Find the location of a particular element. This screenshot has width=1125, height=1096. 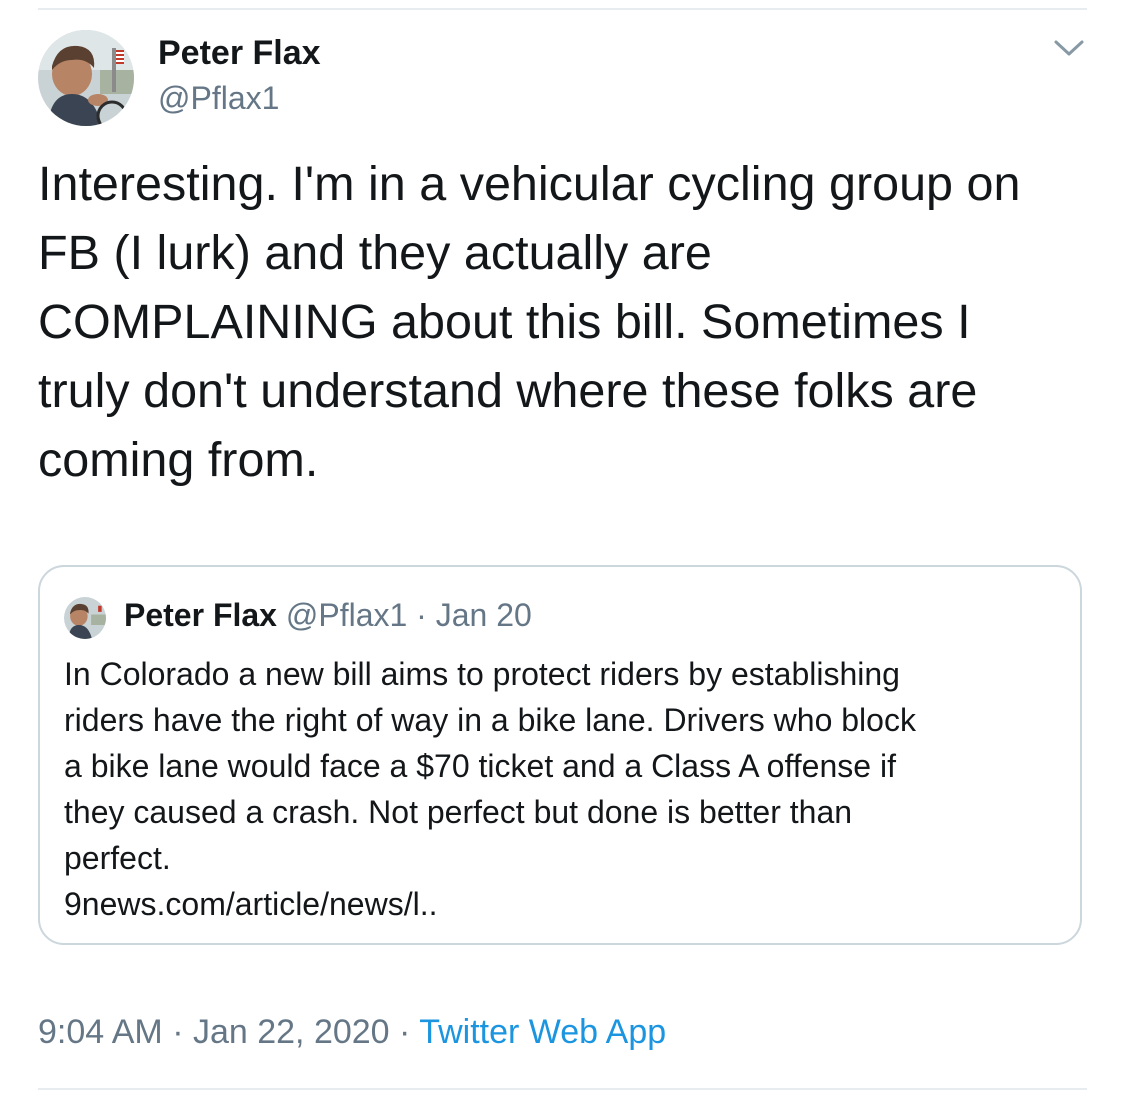

quoted-handle: @Pflax1 · Jan 20 is located at coordinates (409, 615).